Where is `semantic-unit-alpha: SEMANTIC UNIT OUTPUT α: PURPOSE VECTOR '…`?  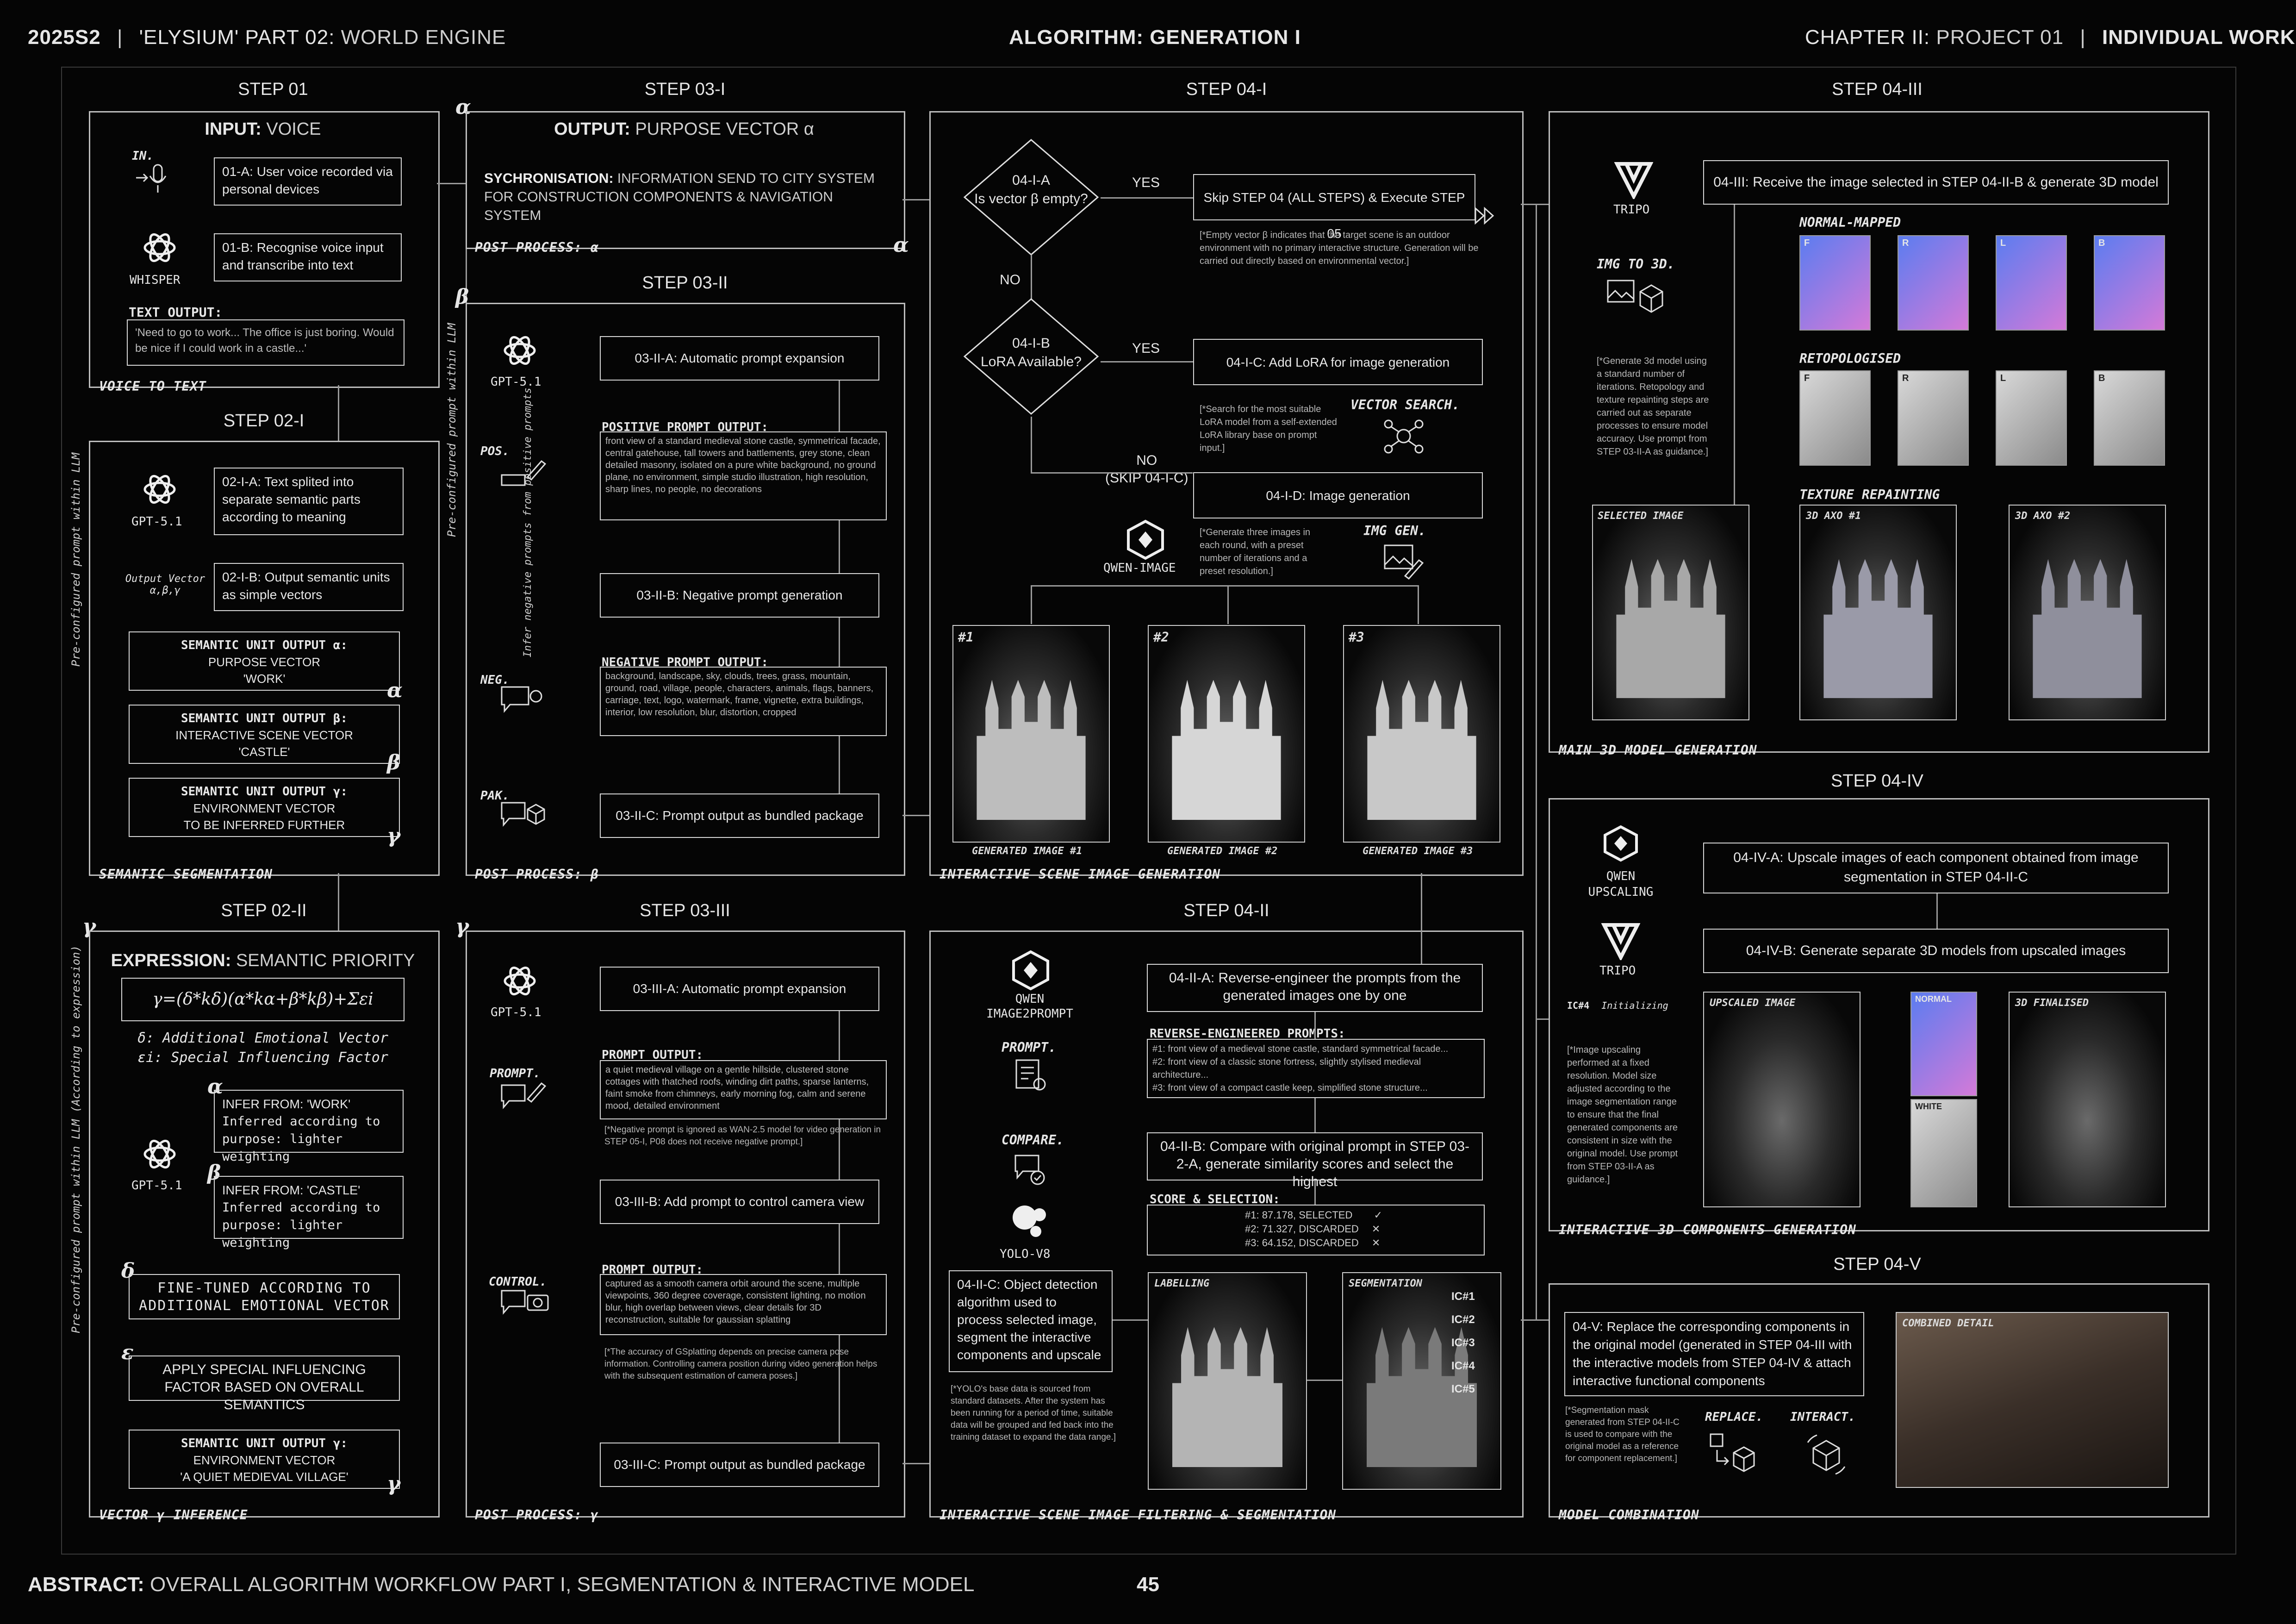 semantic-unit-alpha: SEMANTIC UNIT OUTPUT α: PURPOSE VECTOR '… is located at coordinates (264, 661).